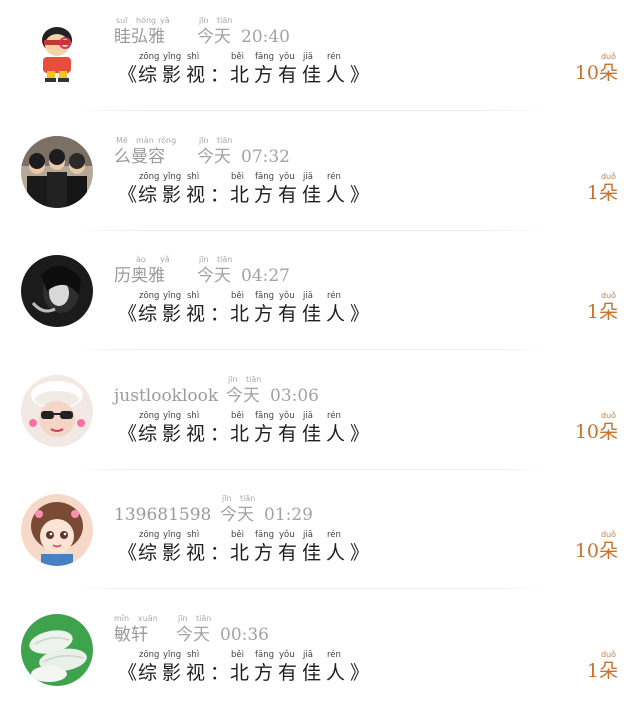  What do you see at coordinates (193, 535) in the screenshot?
I see `gift-title-pinyin: shì` at bounding box center [193, 535].